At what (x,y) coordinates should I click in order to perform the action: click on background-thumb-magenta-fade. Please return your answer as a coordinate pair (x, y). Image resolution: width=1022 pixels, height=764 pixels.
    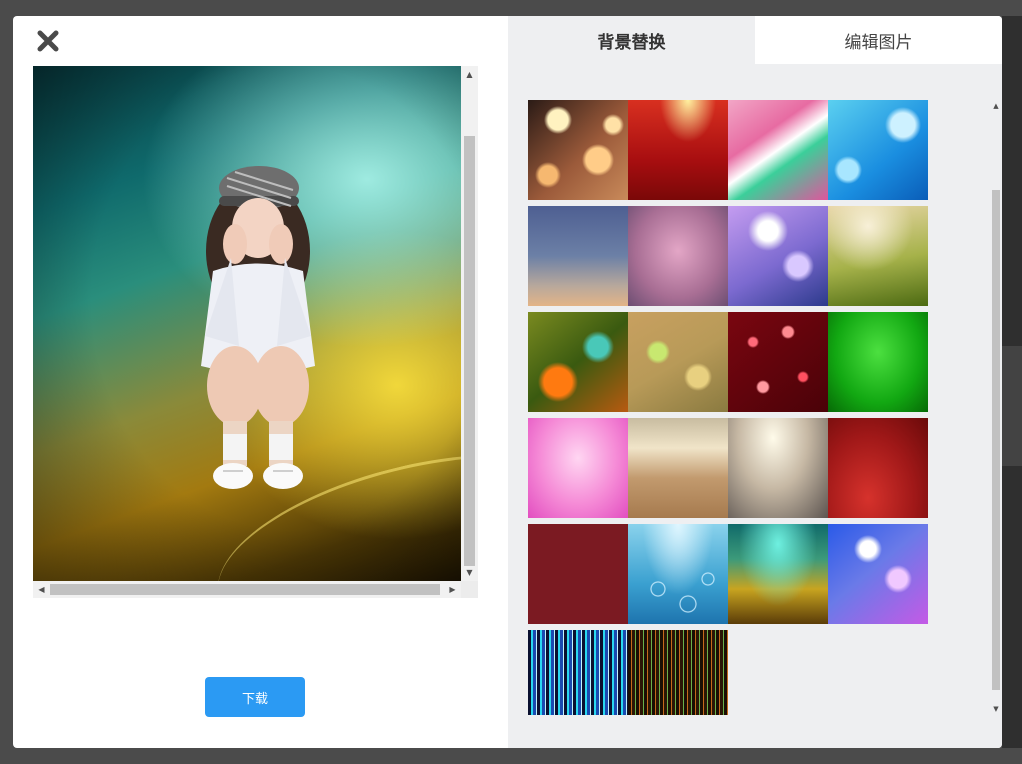
    Looking at the image, I should click on (578, 468).